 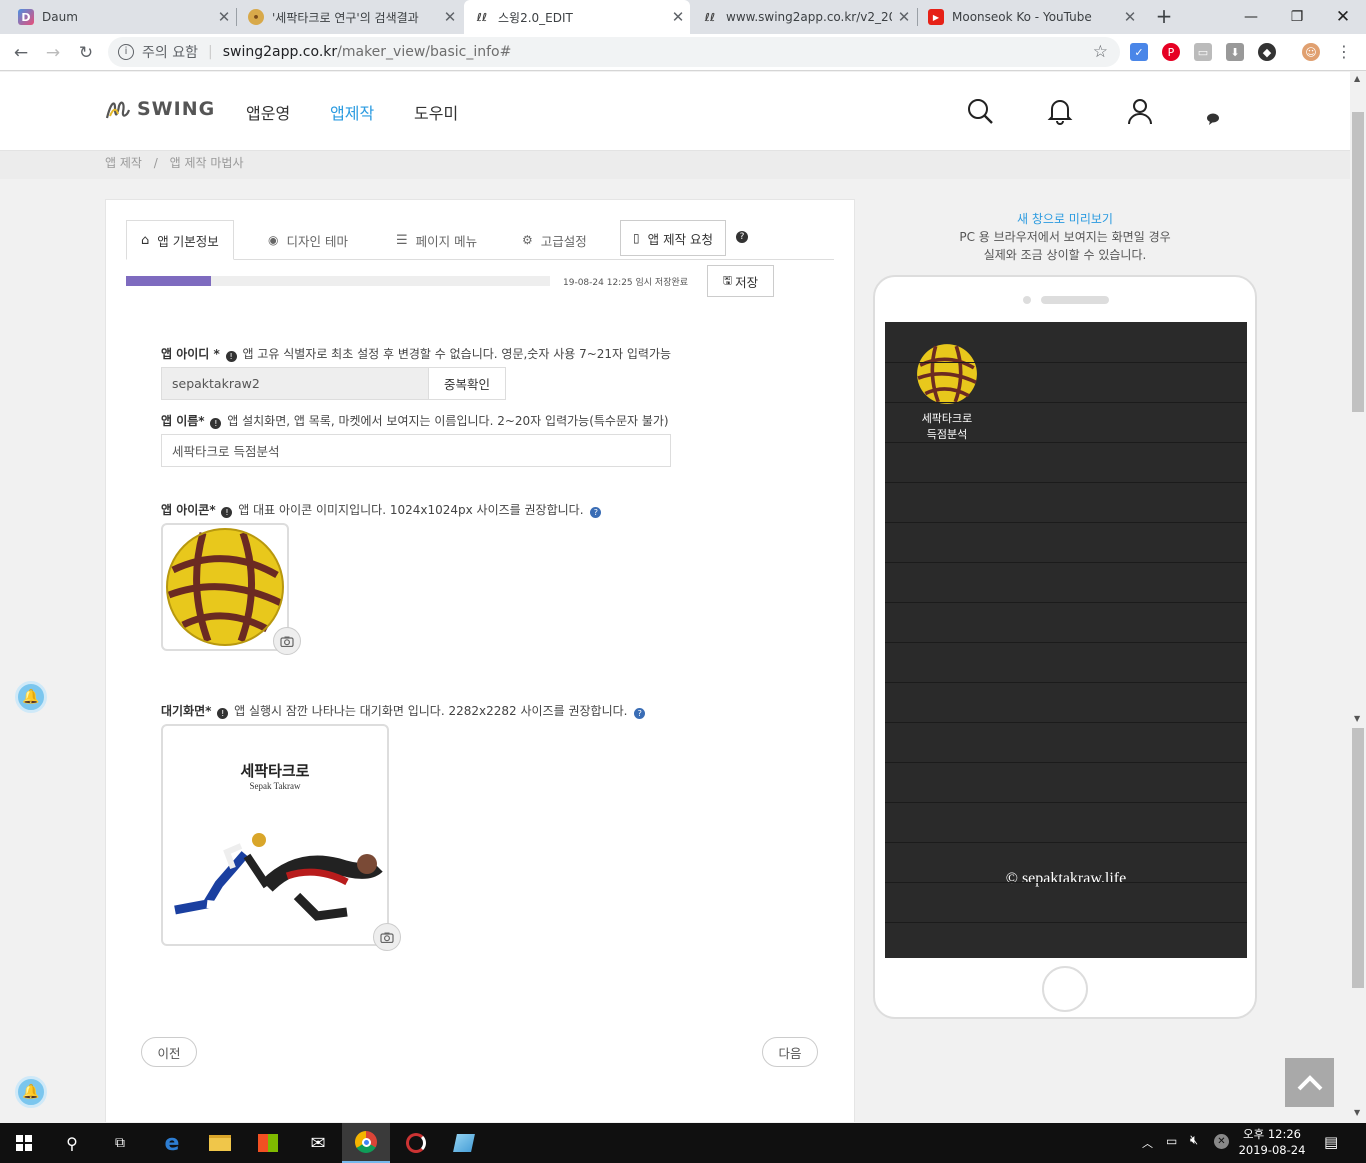 I want to click on app-name-input: 세팍타크로 득점분석, so click(x=416, y=450).